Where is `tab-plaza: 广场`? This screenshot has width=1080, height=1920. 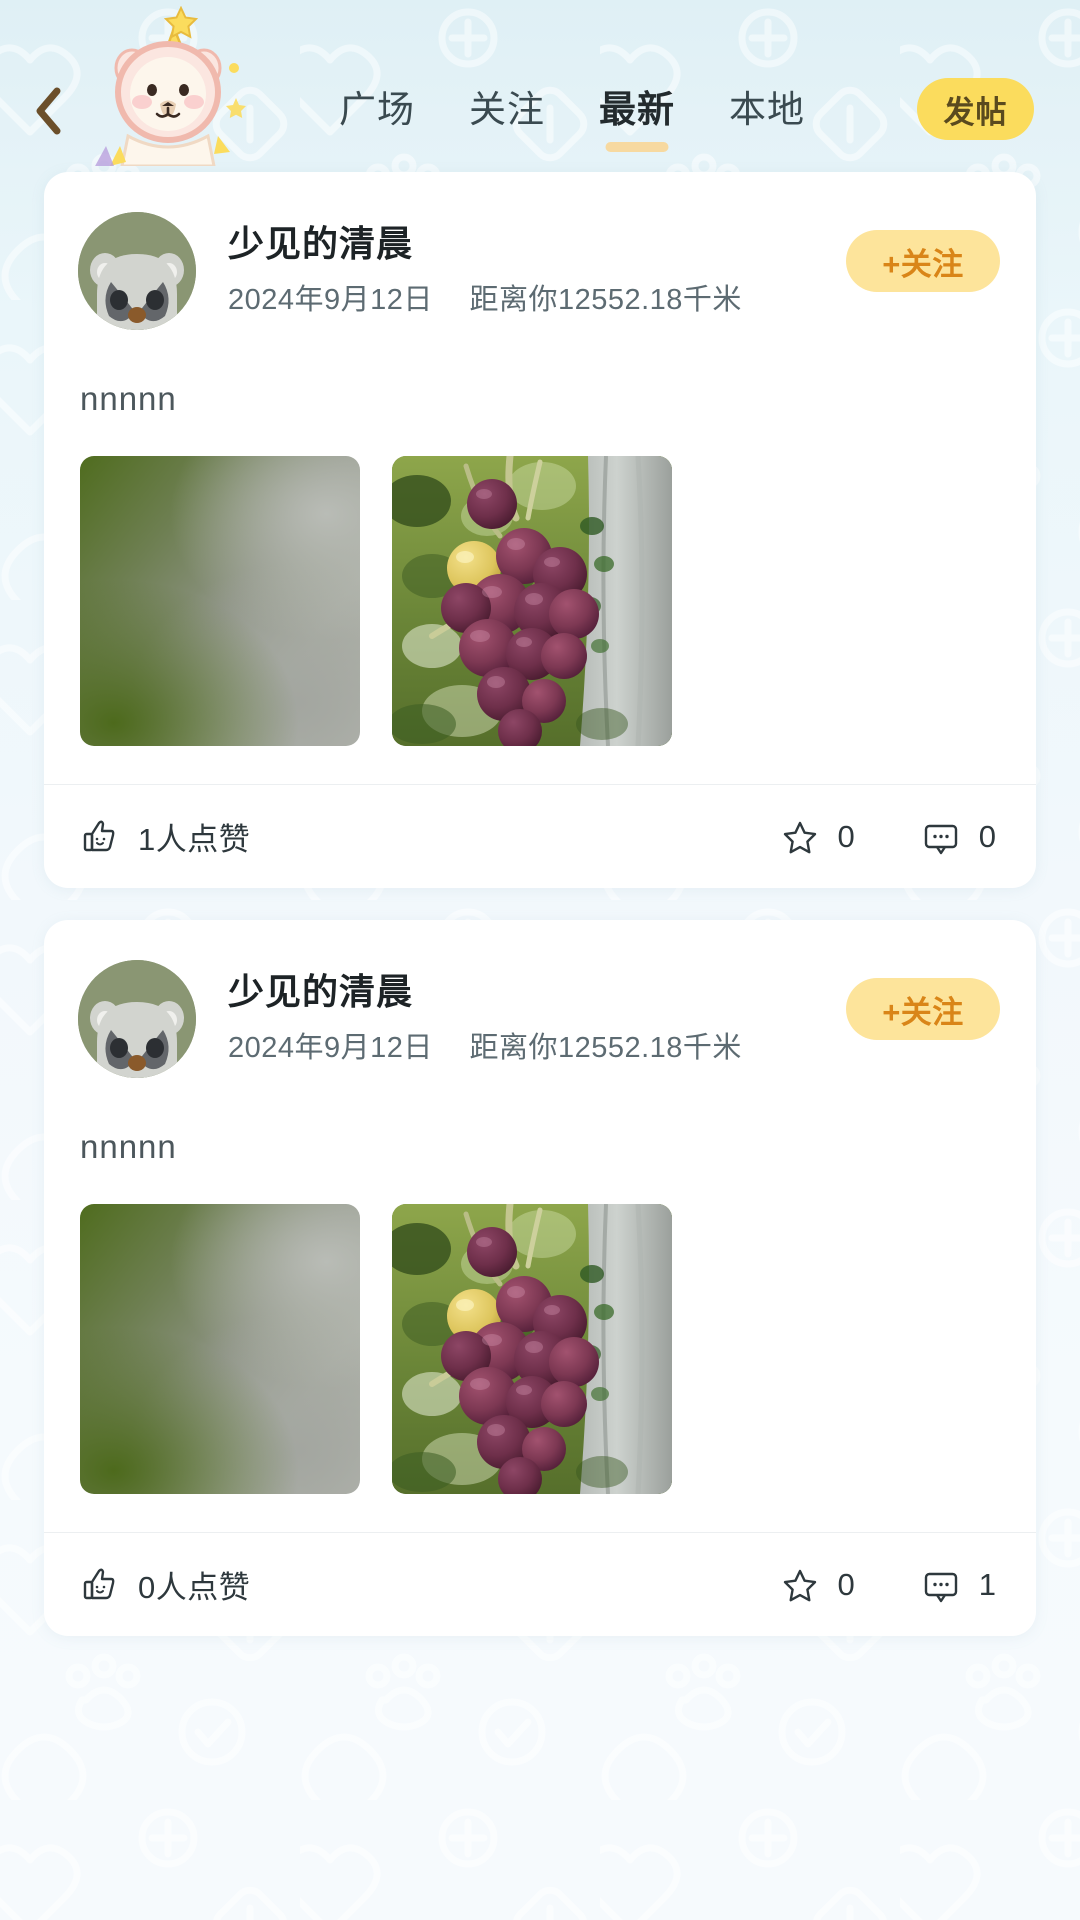 tab-plaza: 广场 is located at coordinates (377, 110).